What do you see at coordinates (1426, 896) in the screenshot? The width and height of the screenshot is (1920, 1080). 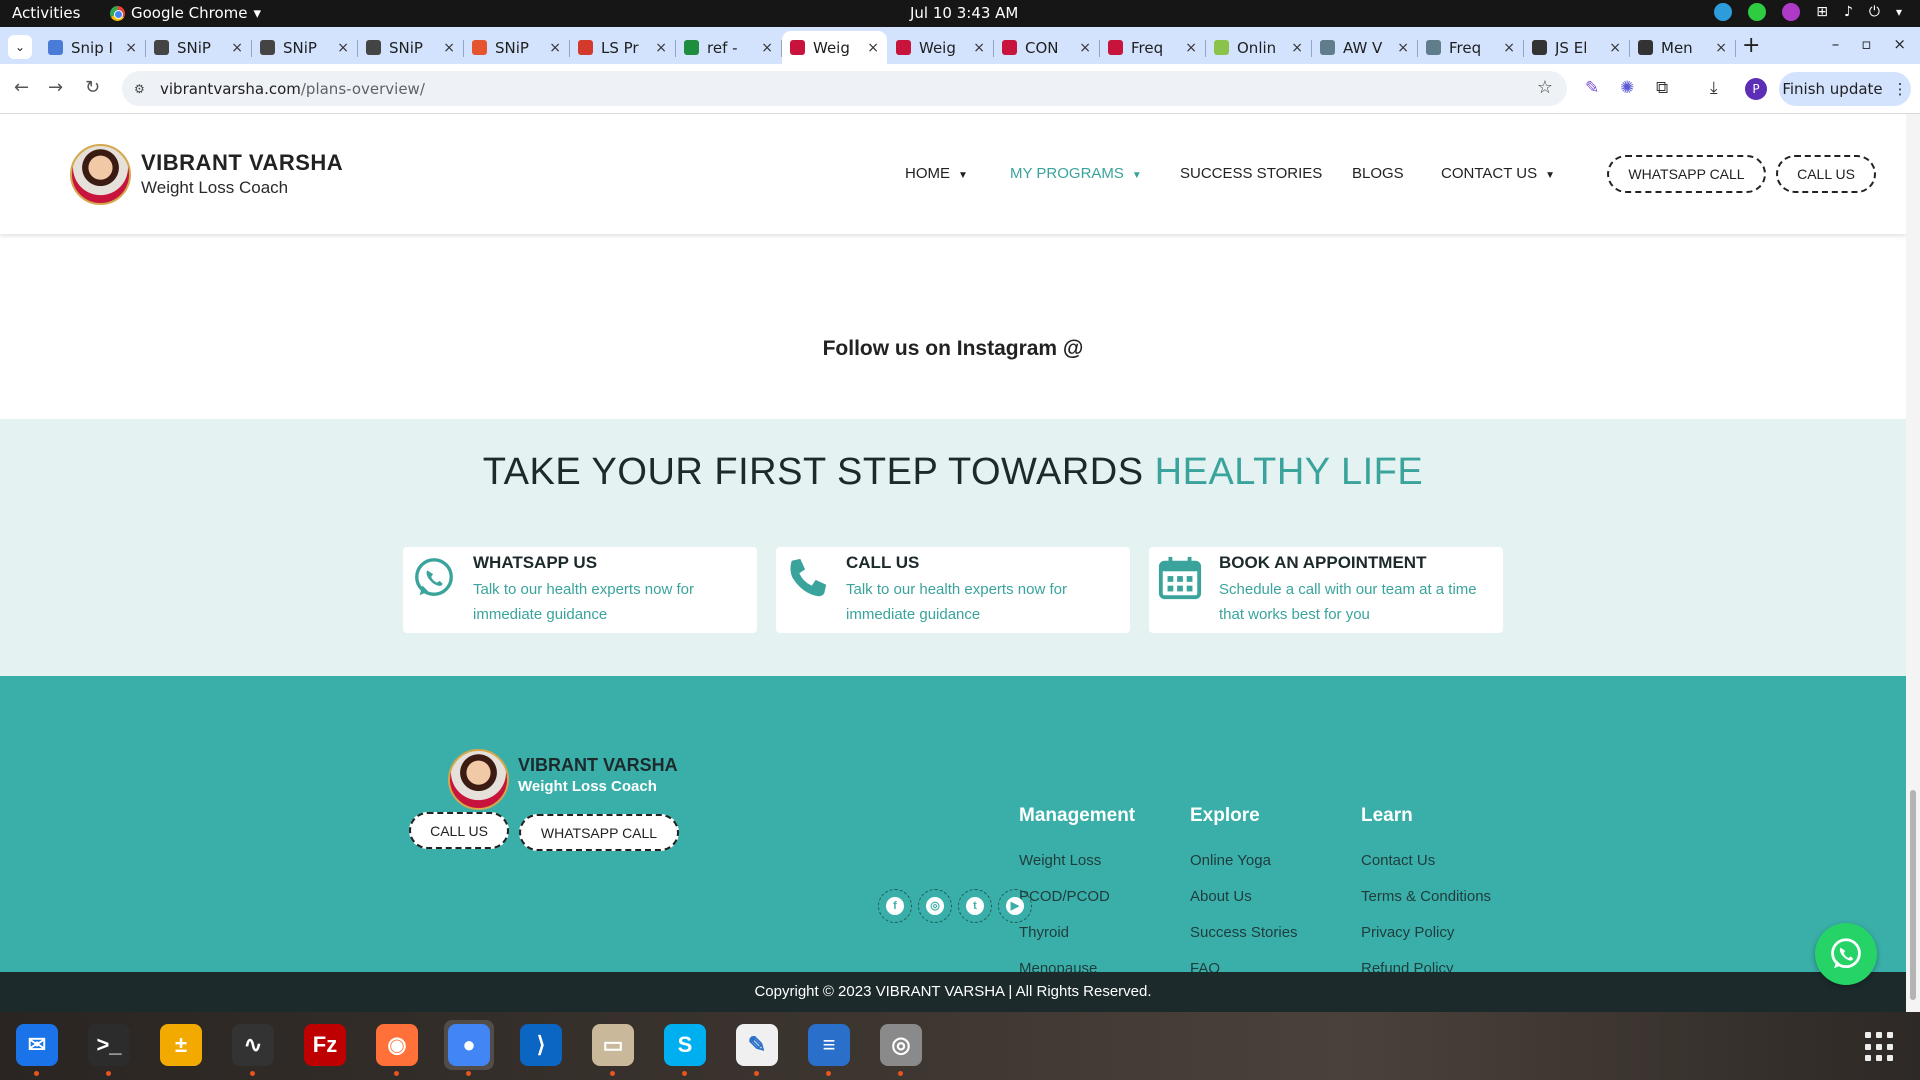 I see `footer-link: Terms & Conditions` at bounding box center [1426, 896].